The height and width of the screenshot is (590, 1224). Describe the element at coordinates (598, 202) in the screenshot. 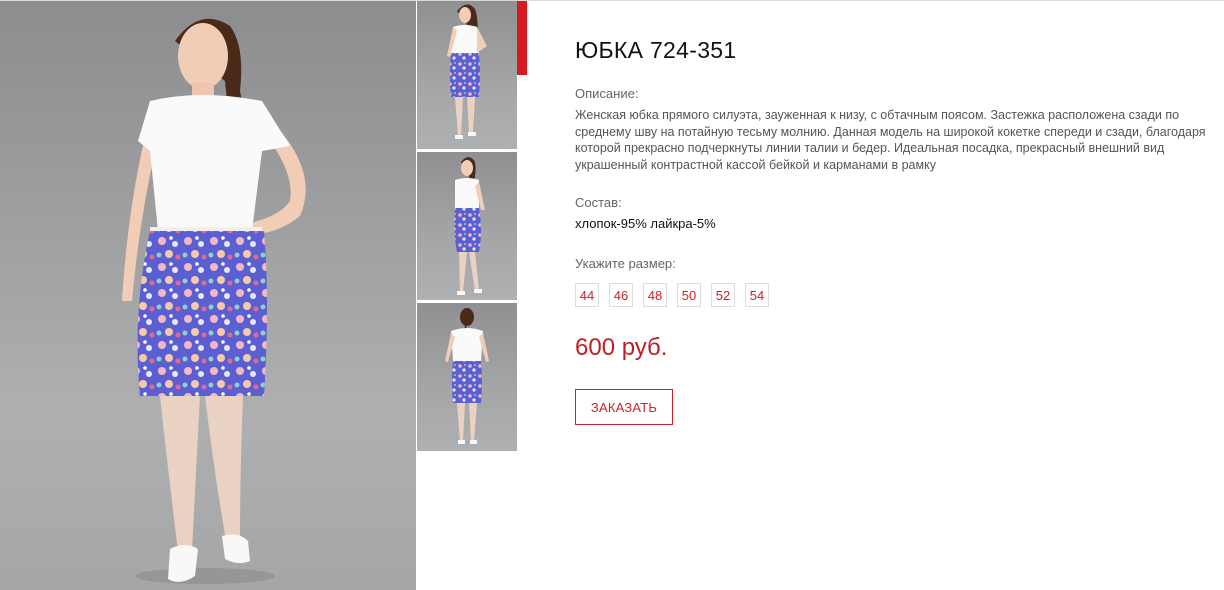

I see `composition-label: Состав:` at that location.